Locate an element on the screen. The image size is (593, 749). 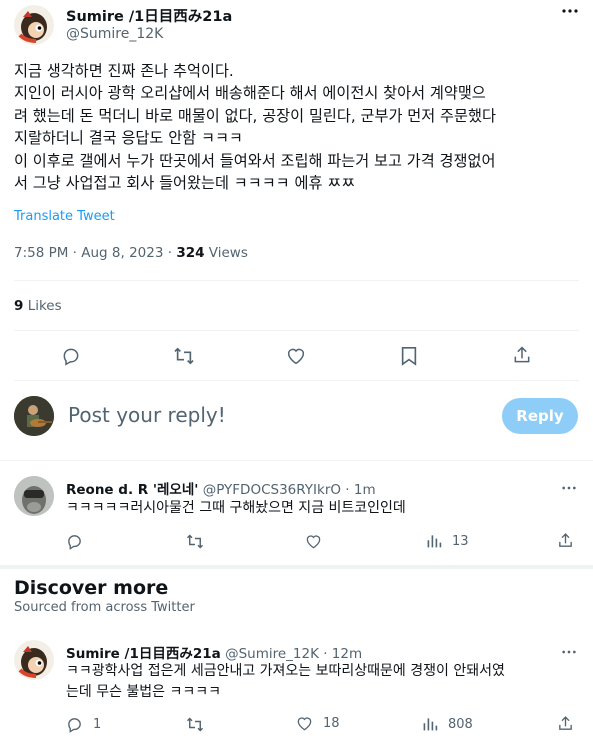
reply-header: Reone d. R '레오네' @PYFDOCS36RYIkrO · 1m is located at coordinates (221, 488).